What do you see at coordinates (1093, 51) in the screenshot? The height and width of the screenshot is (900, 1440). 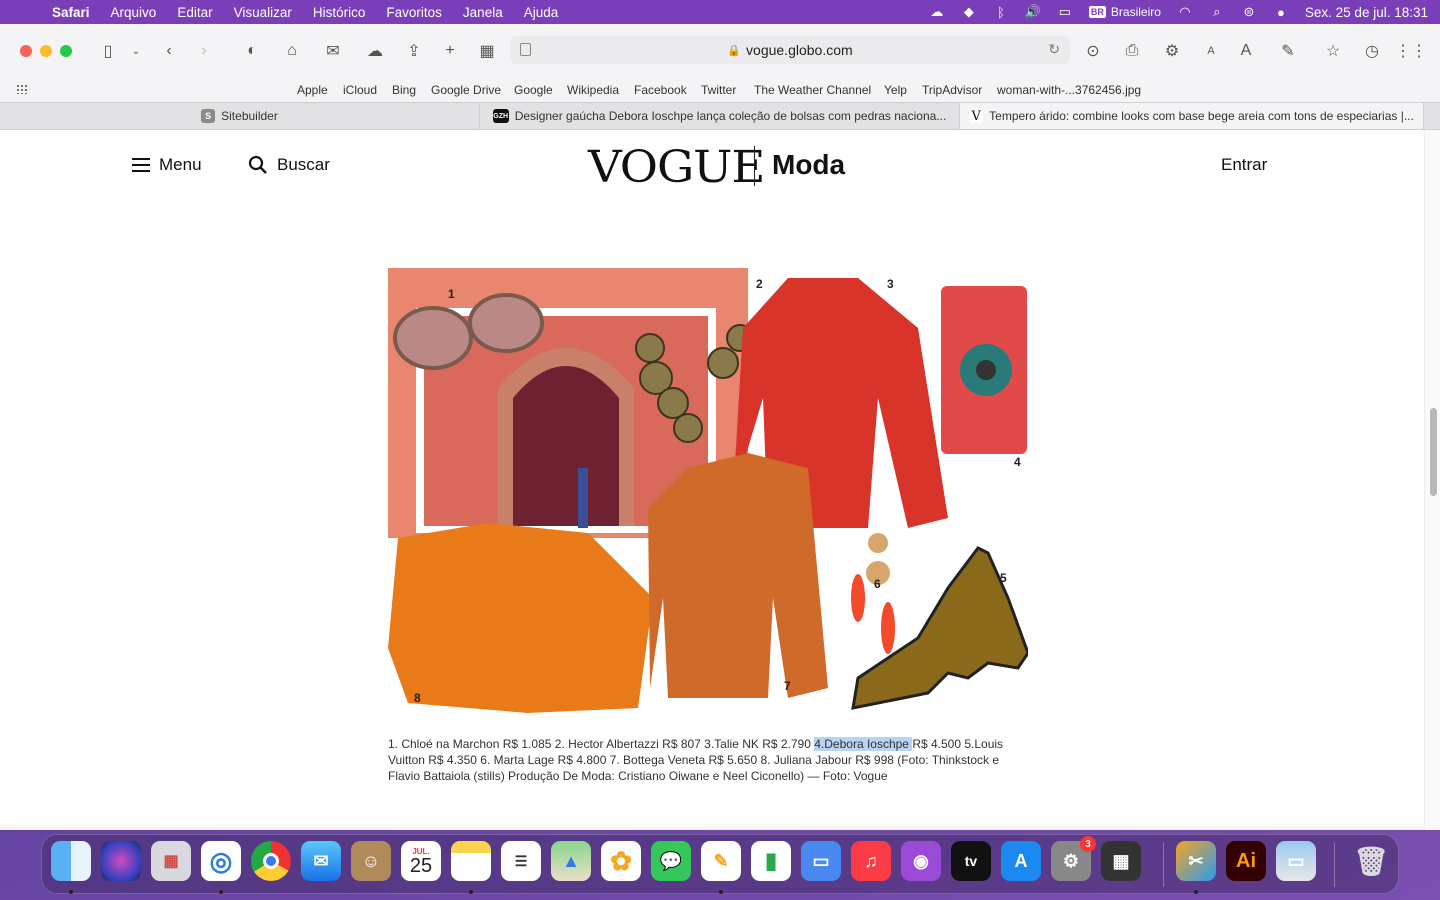 I see `downloads-icon: ⊙` at bounding box center [1093, 51].